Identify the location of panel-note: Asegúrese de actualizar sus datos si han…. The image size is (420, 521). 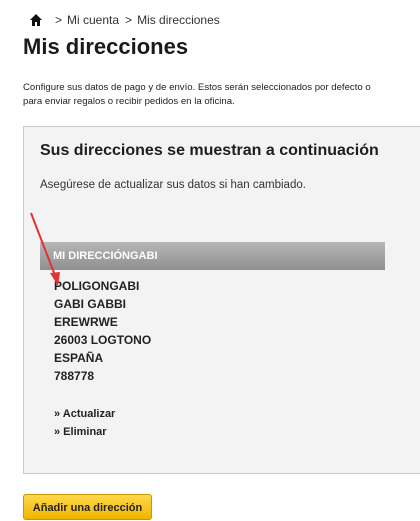
(173, 185).